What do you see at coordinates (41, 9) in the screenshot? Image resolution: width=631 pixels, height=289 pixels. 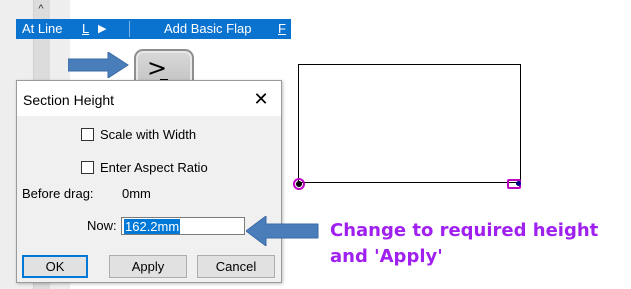 I see `scroll-up-icon: ^` at bounding box center [41, 9].